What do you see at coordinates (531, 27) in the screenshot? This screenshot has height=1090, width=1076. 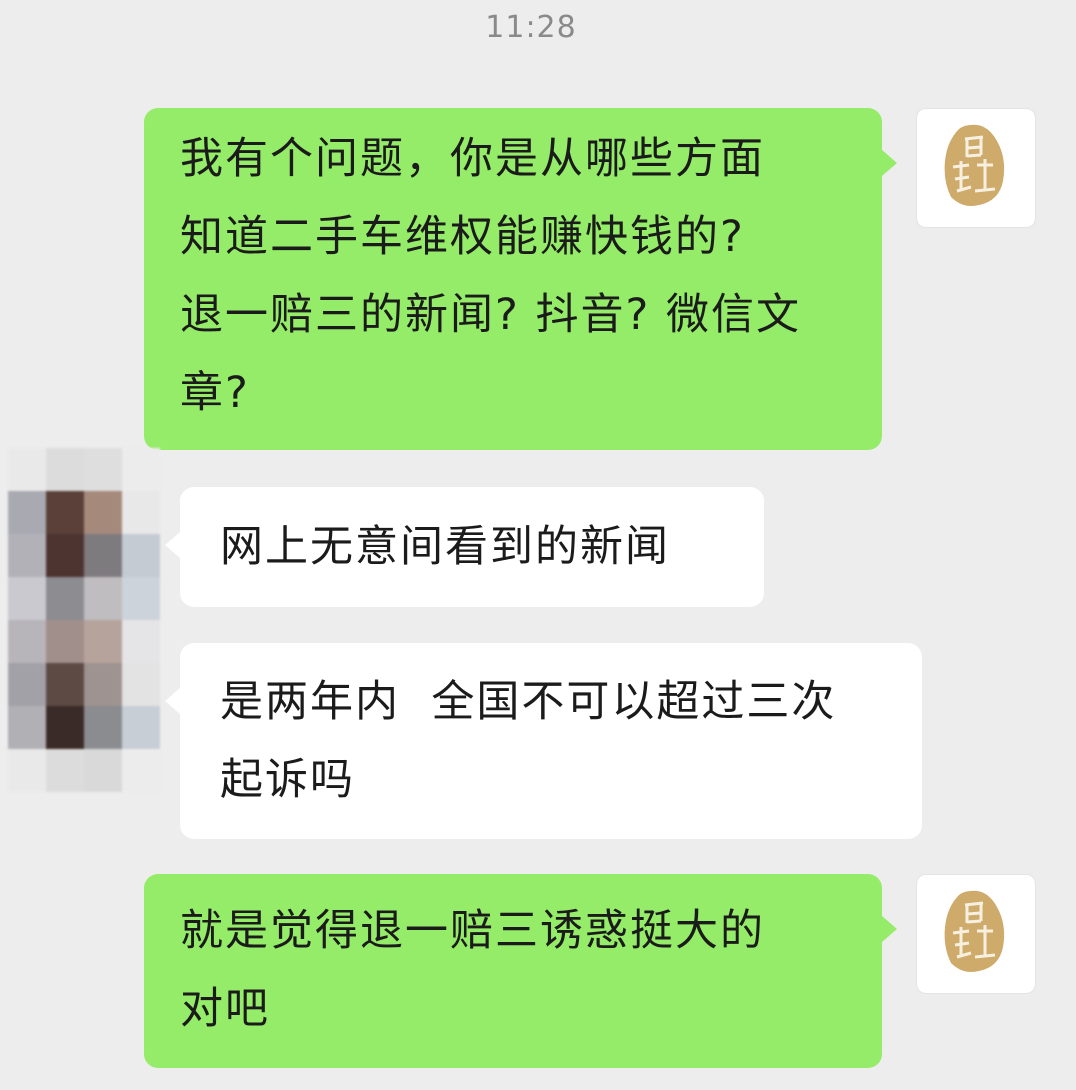 I see `message-timestamp: 11:28` at bounding box center [531, 27].